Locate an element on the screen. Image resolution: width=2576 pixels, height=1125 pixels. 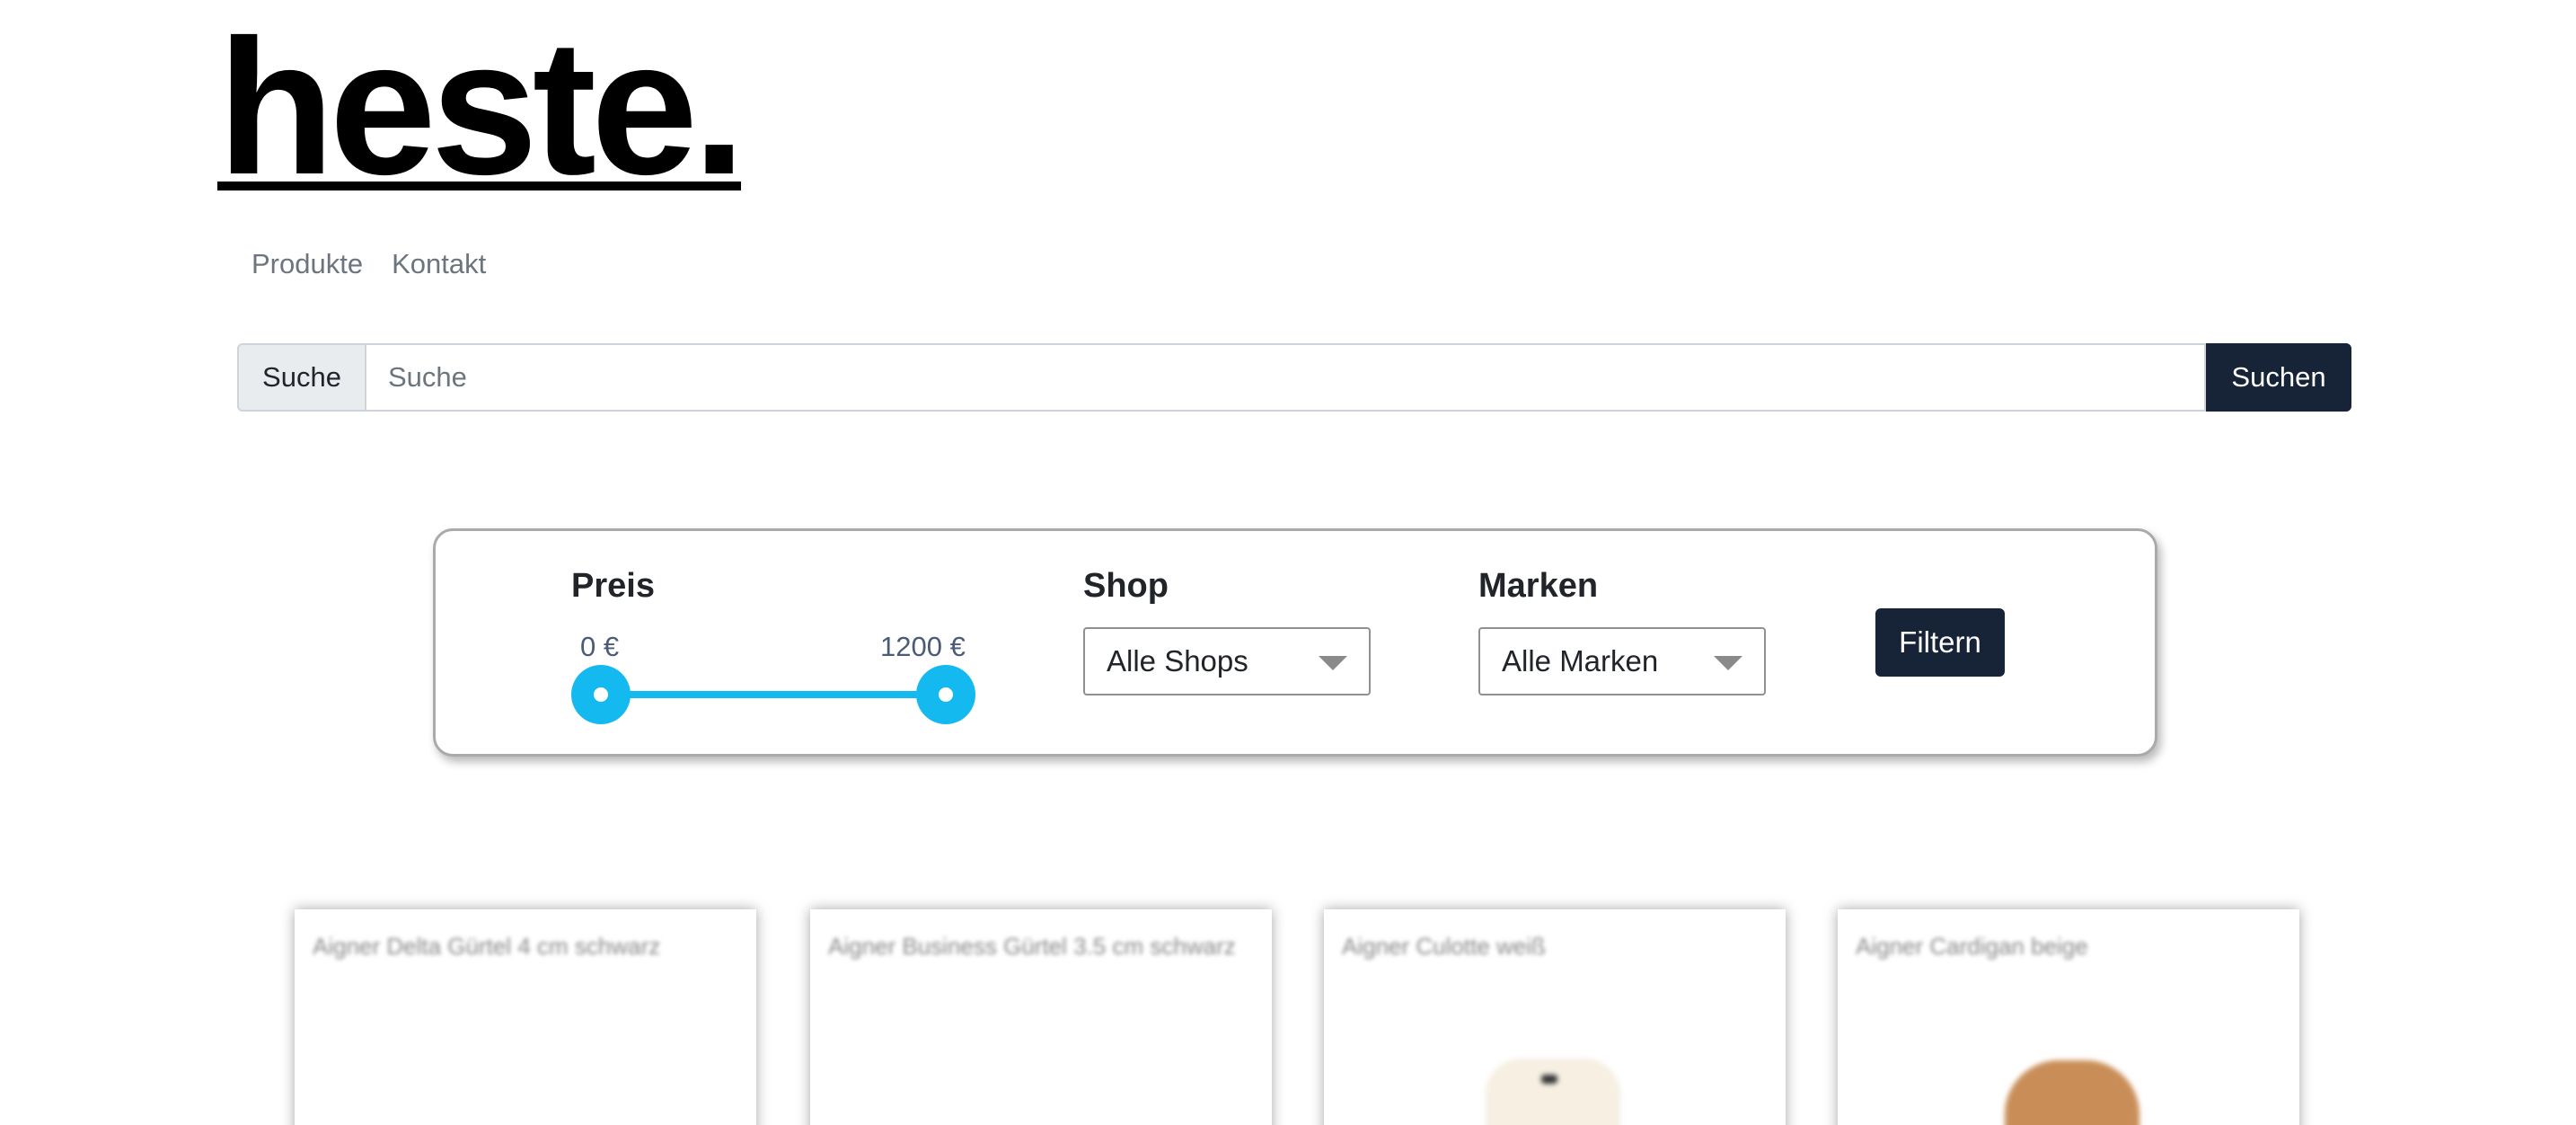
brands-select-value: Alle Marken is located at coordinates (1580, 661).